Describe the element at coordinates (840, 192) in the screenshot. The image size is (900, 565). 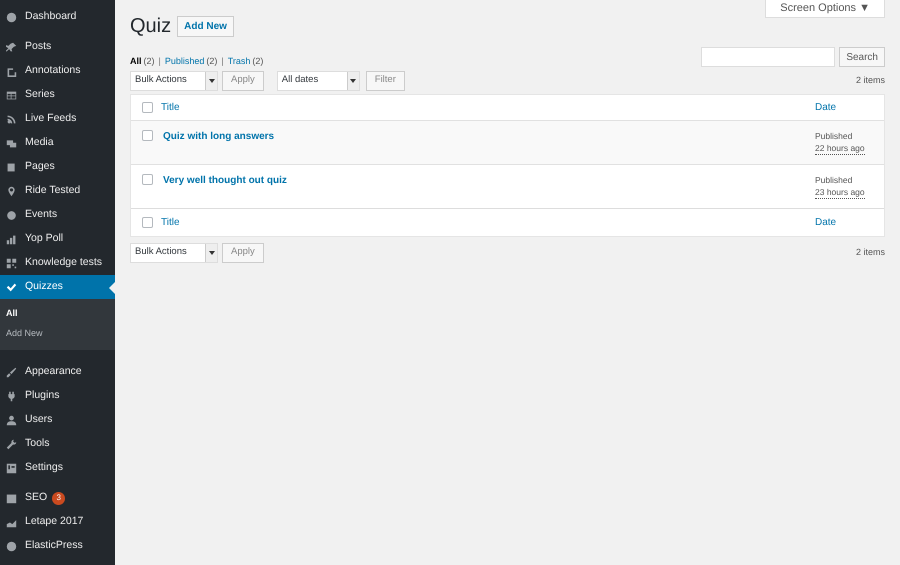
I see `post-date: 23 hours ago` at that location.